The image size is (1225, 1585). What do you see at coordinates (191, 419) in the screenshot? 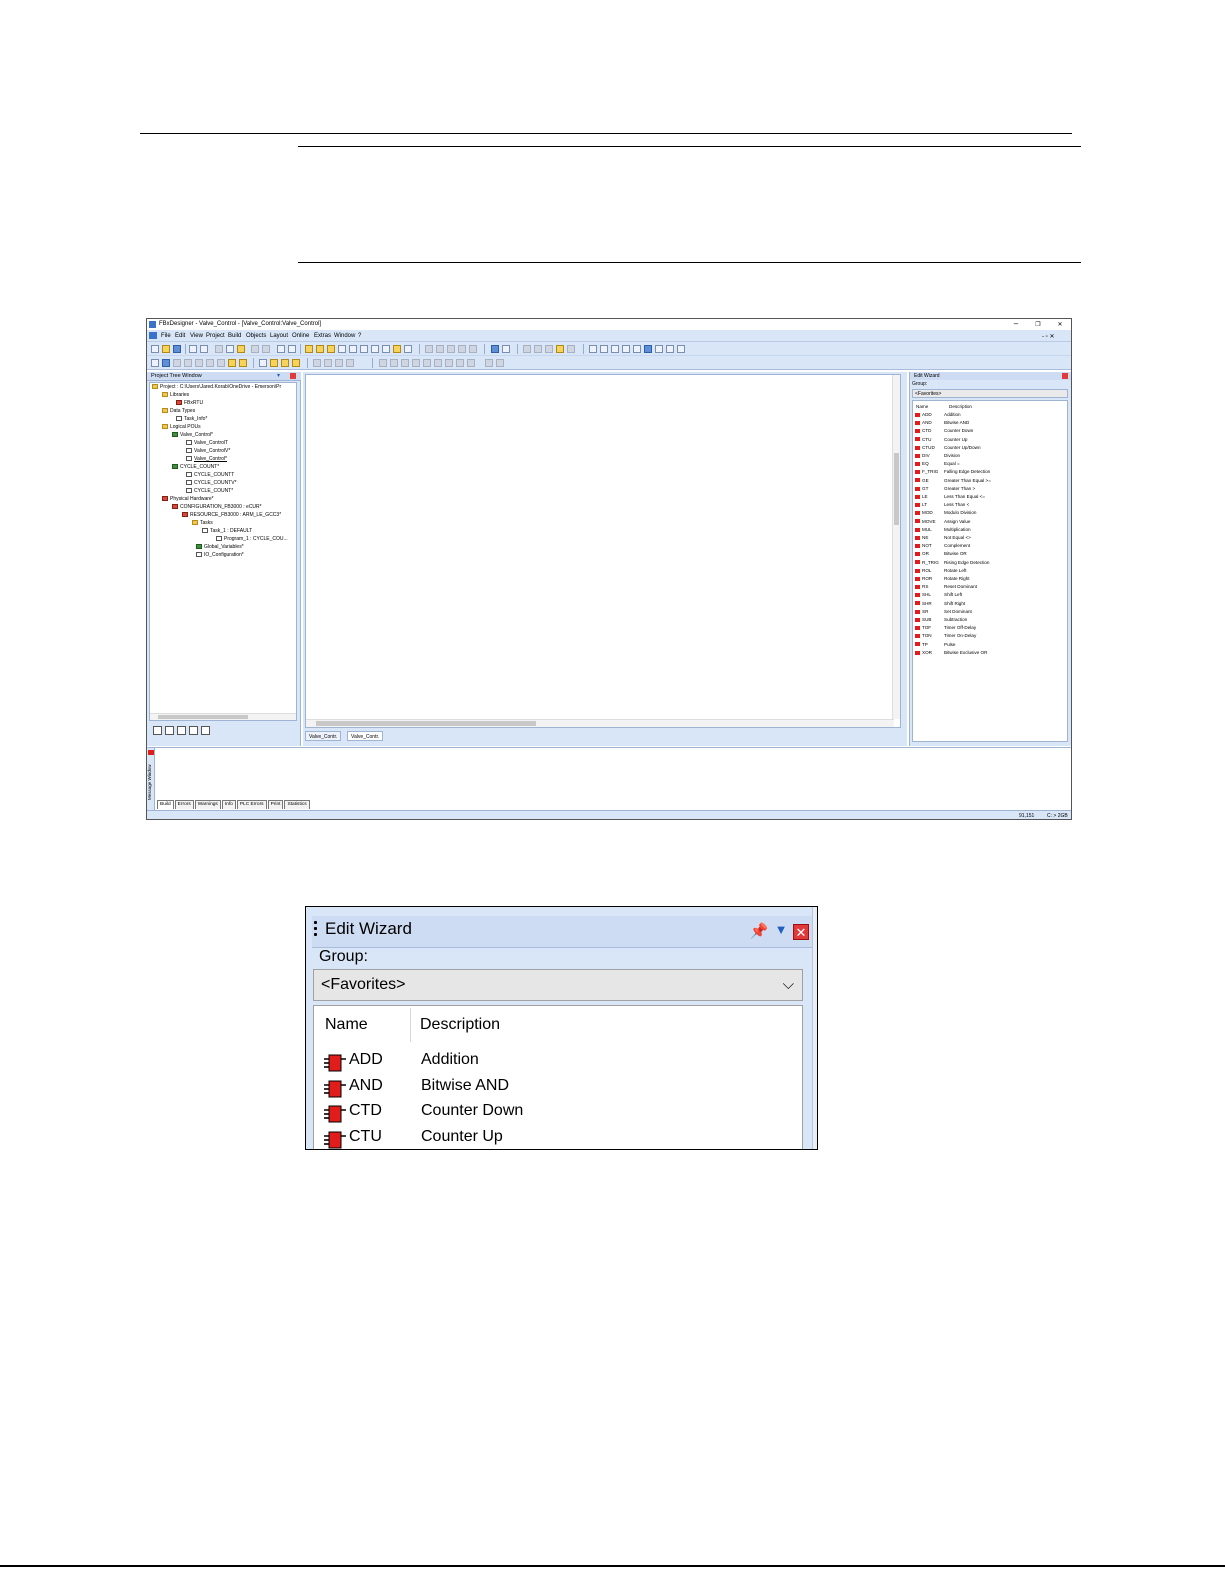
I see `tree-node-task-info: Task_Info*` at bounding box center [191, 419].